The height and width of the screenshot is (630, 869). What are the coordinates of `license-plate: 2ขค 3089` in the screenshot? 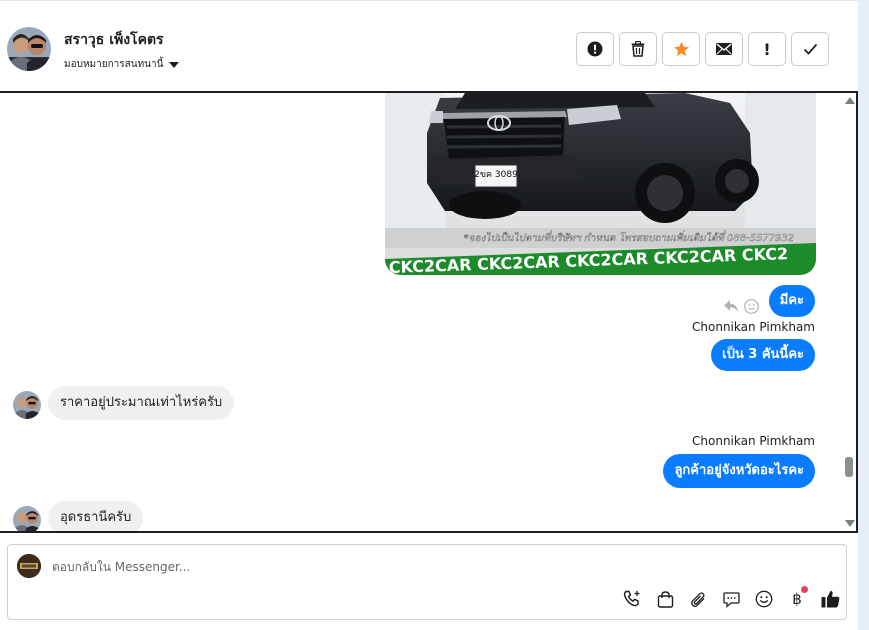 It's located at (496, 175).